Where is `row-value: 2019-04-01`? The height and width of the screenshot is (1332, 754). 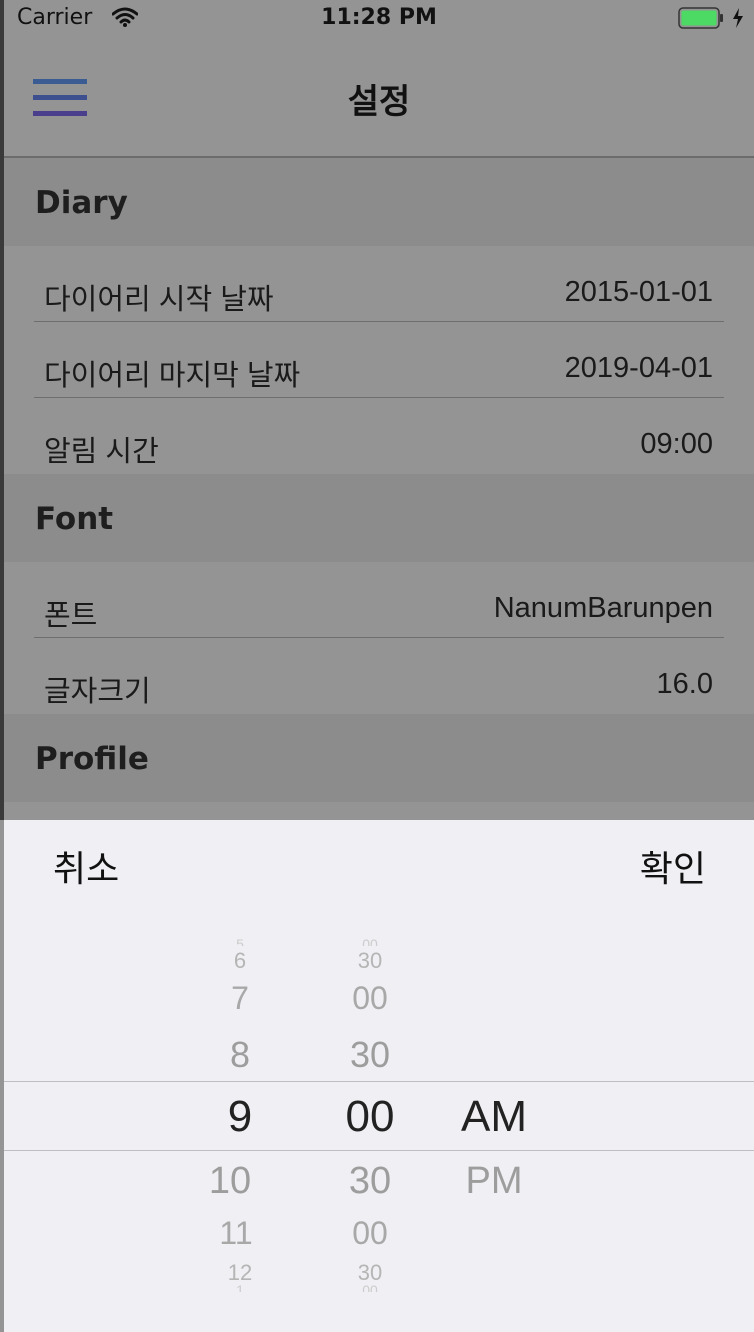 row-value: 2019-04-01 is located at coordinates (638, 368).